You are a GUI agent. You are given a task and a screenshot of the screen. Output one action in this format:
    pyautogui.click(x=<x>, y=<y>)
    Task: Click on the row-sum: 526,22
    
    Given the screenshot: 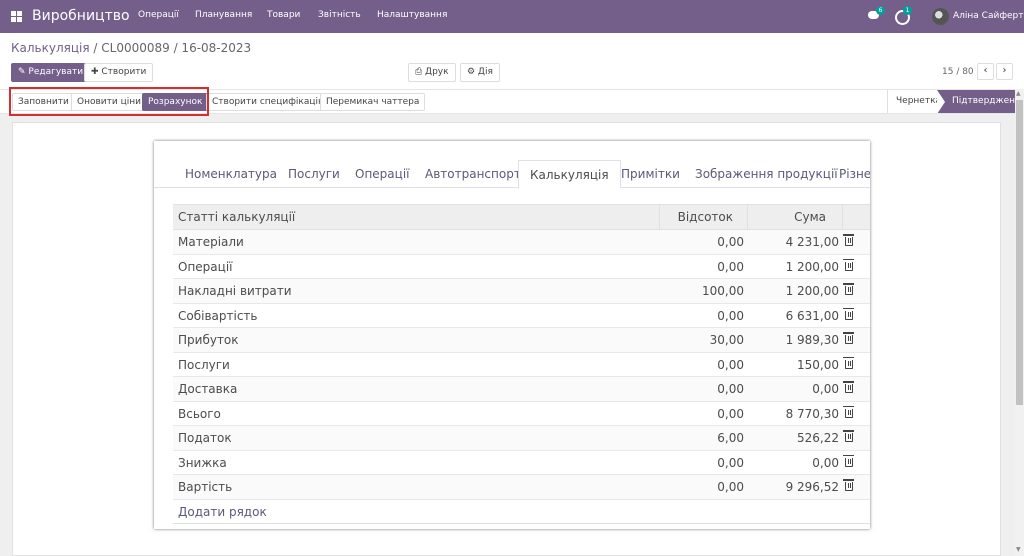 What is the action you would take?
    pyautogui.click(x=793, y=438)
    